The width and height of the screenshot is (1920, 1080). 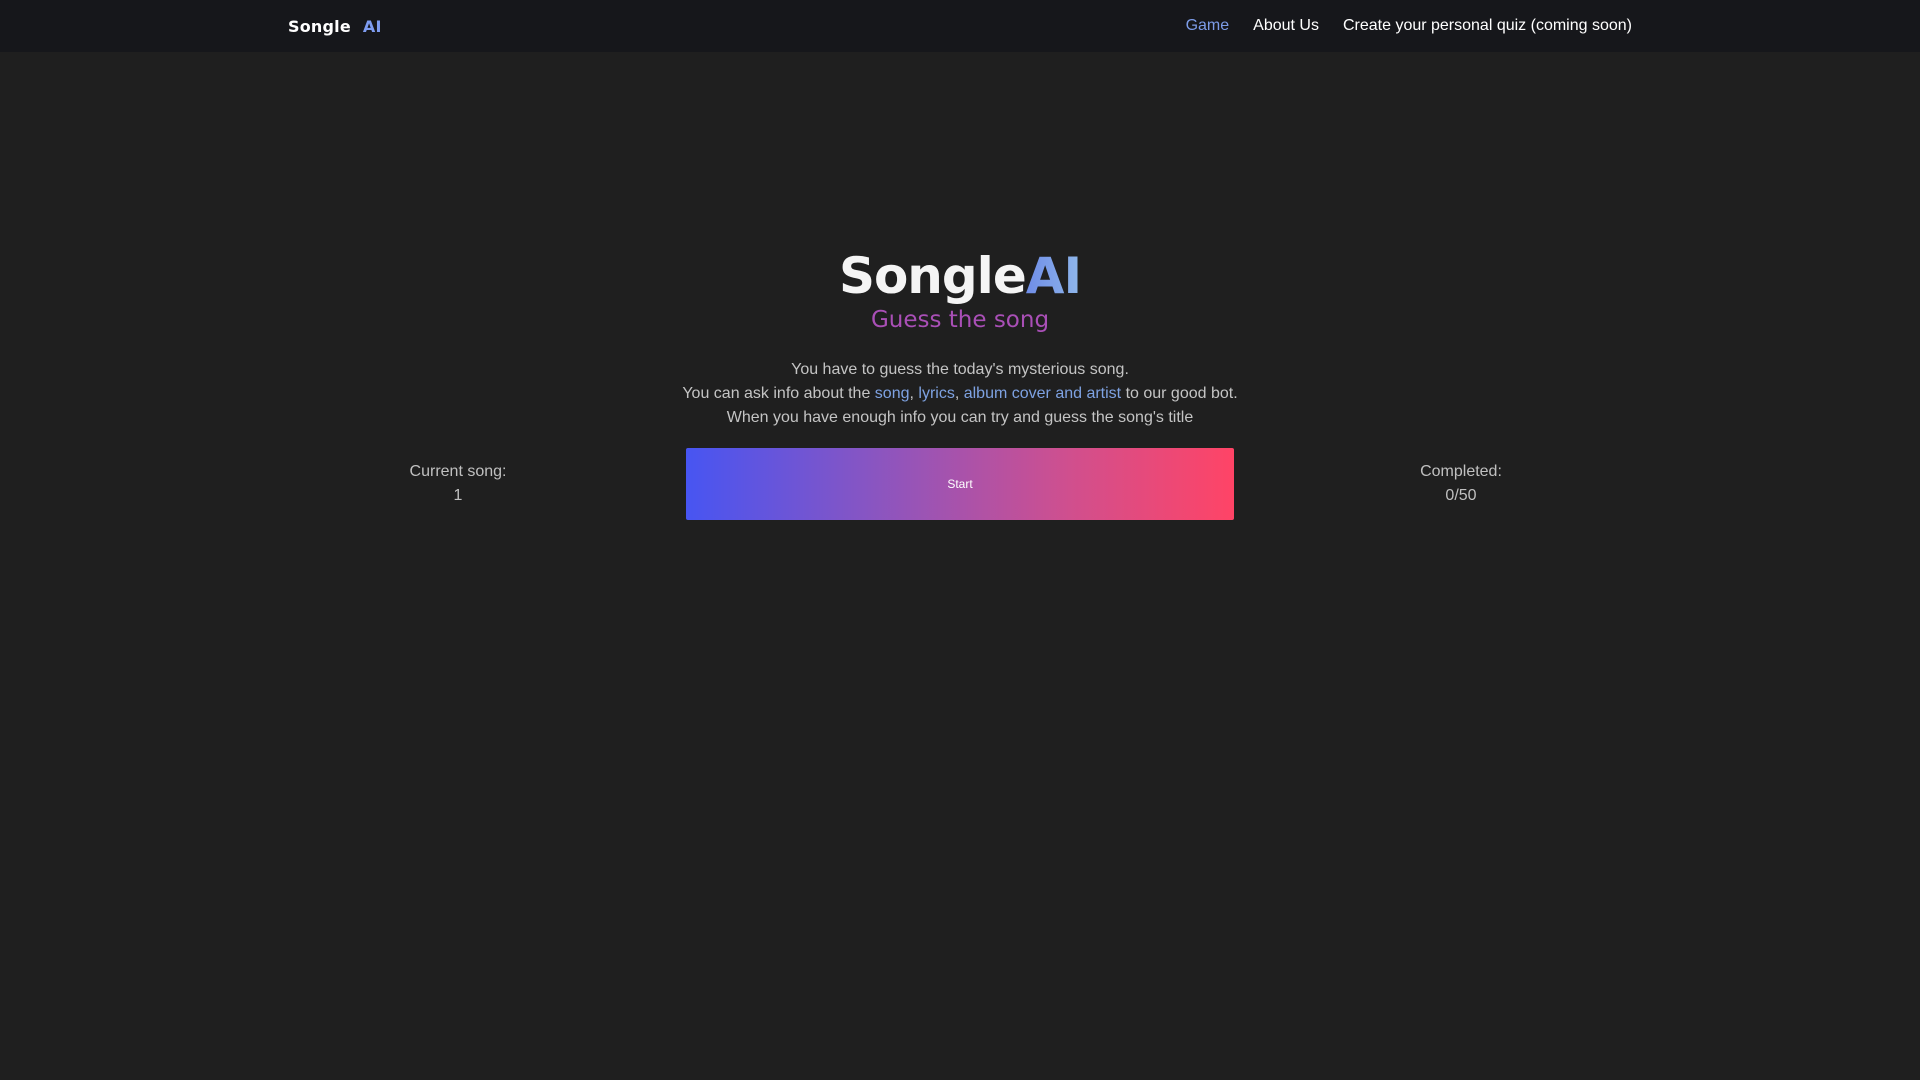 I want to click on nav-link-create-quiz: Create your personal quiz (coming soon), so click(x=1487, y=26).